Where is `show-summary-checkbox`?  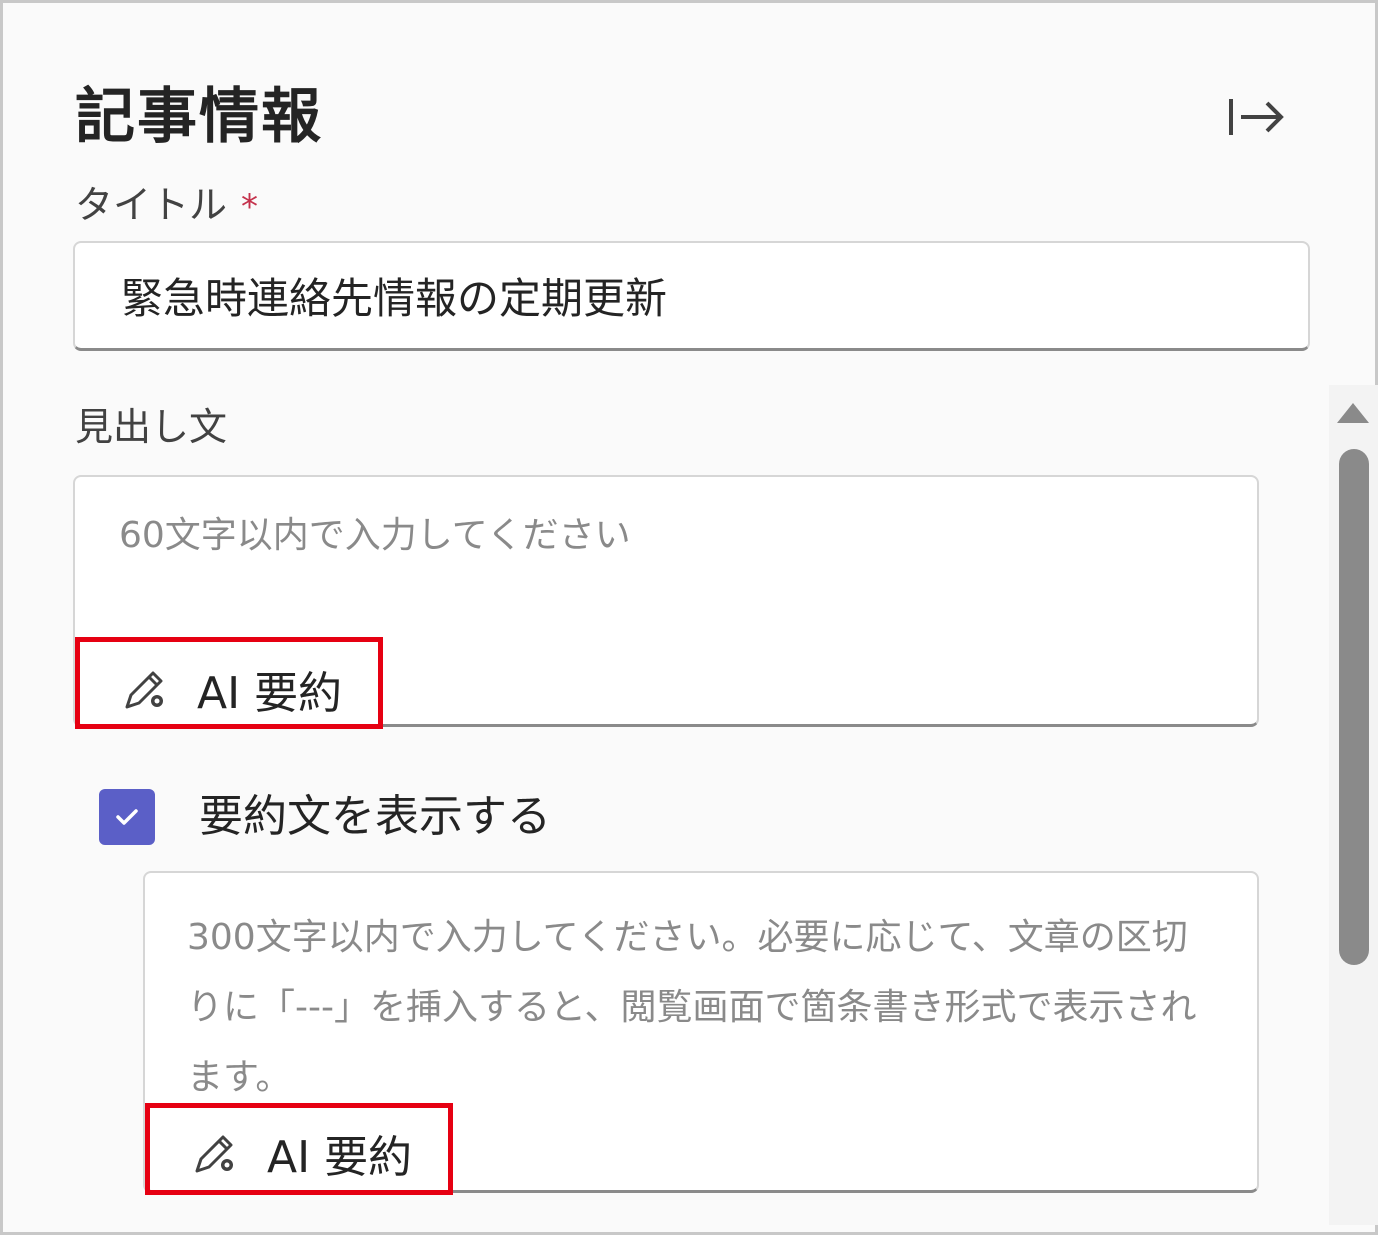 show-summary-checkbox is located at coordinates (127, 817).